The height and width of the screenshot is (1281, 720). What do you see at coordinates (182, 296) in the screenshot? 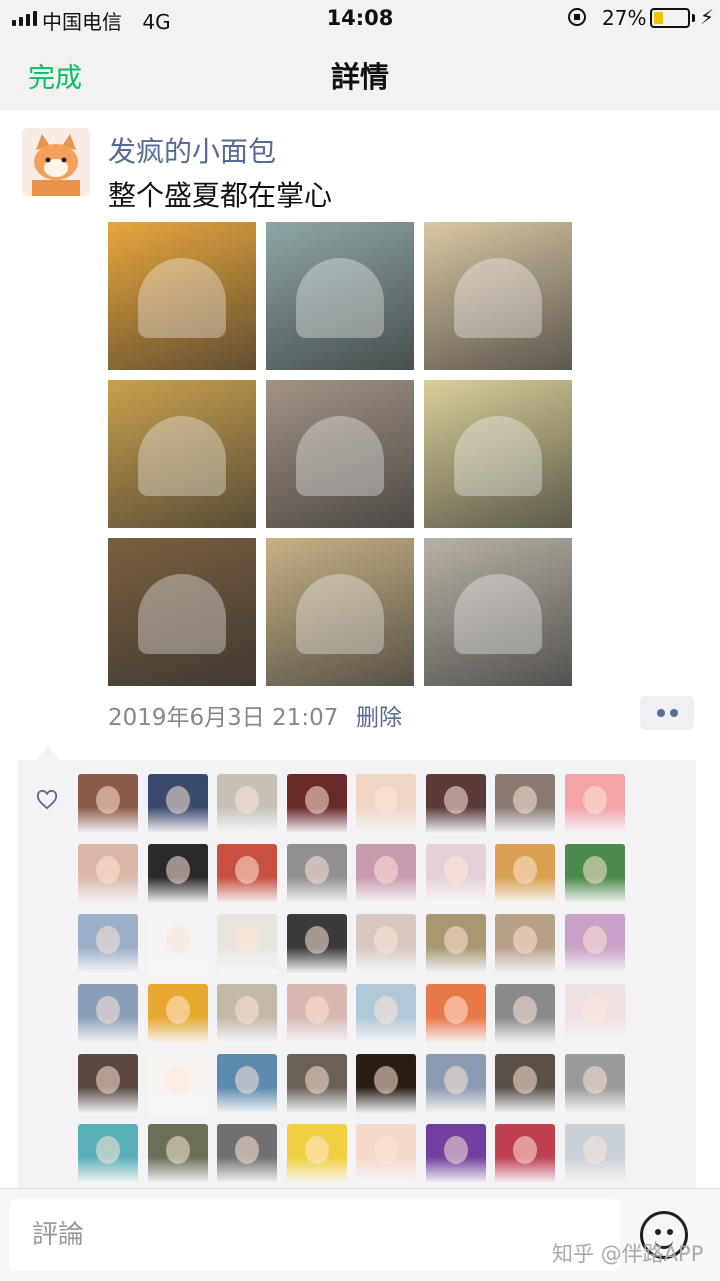
I see `mango-dessert-photo` at bounding box center [182, 296].